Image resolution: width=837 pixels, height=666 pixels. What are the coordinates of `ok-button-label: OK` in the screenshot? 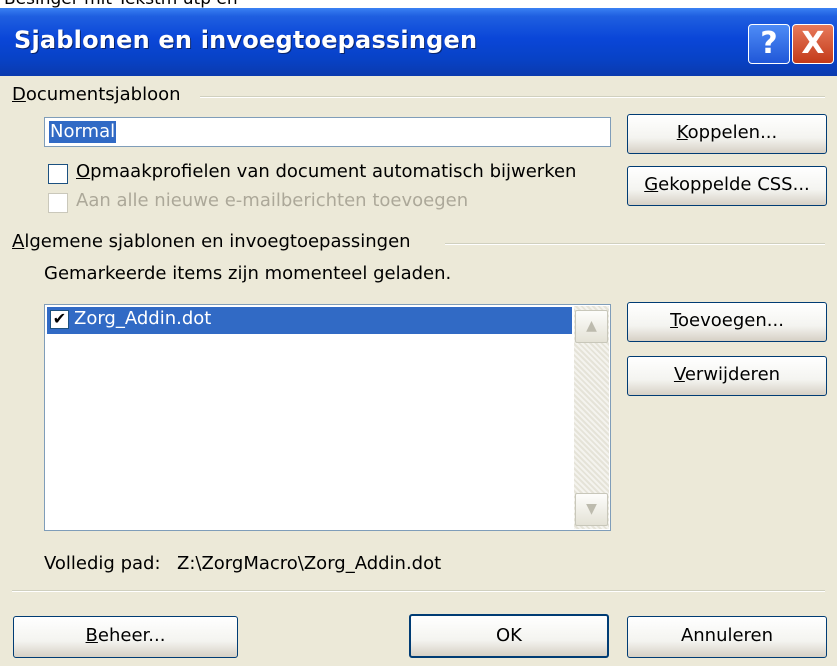 It's located at (509, 635).